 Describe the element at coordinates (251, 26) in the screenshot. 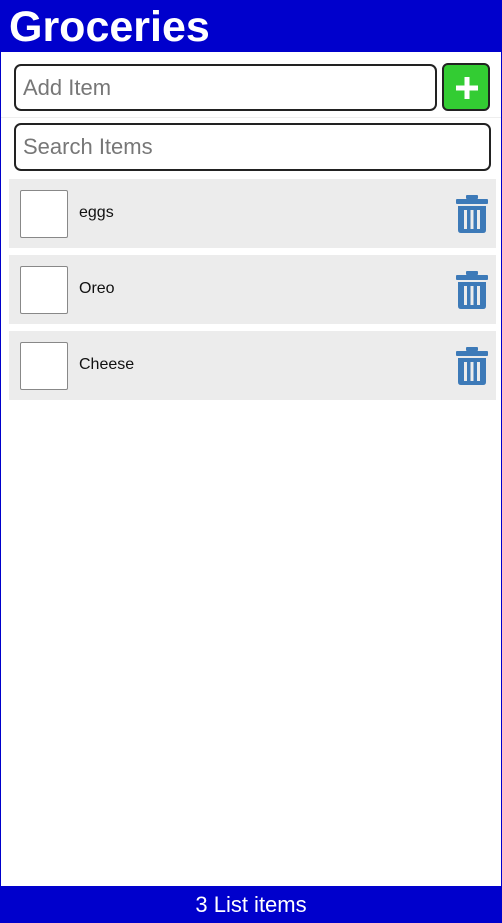

I see `app-header: Groceries` at that location.